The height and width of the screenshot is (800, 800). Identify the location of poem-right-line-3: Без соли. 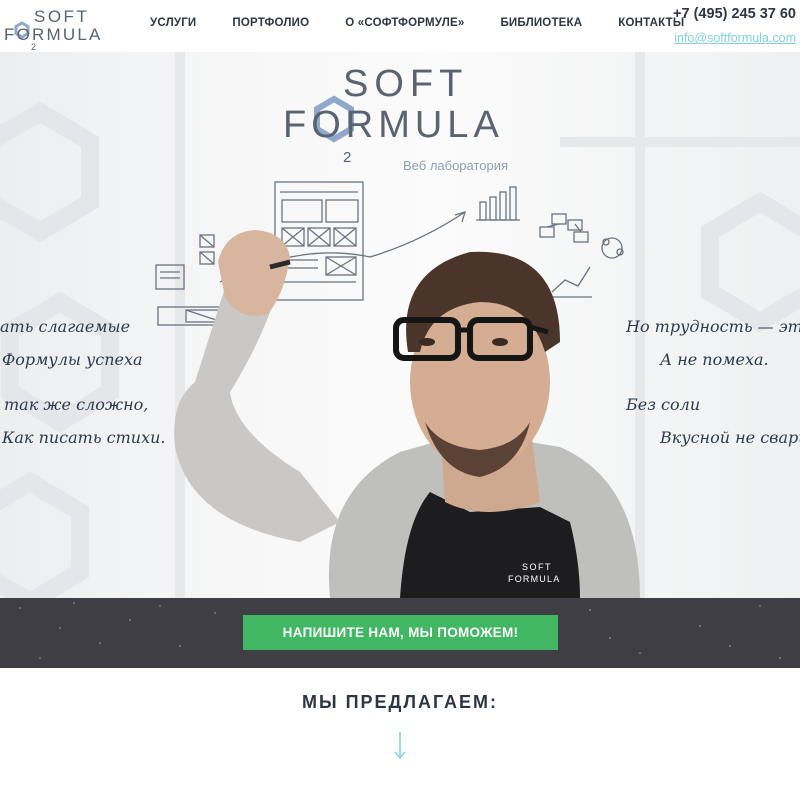
(663, 404).